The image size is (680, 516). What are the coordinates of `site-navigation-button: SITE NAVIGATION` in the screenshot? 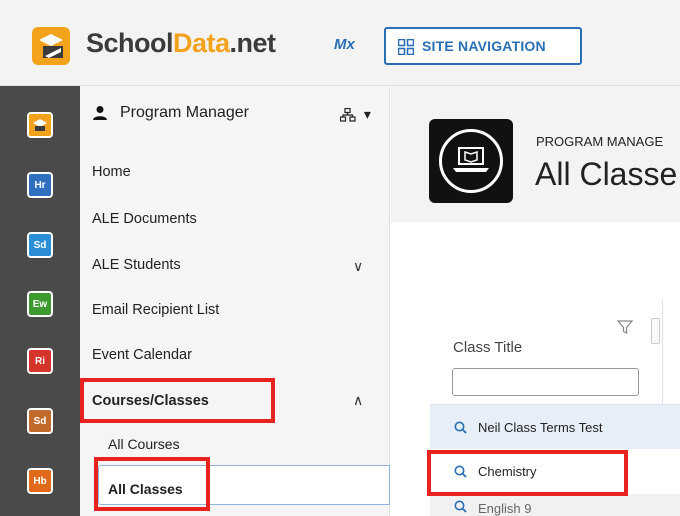 It's located at (483, 46).